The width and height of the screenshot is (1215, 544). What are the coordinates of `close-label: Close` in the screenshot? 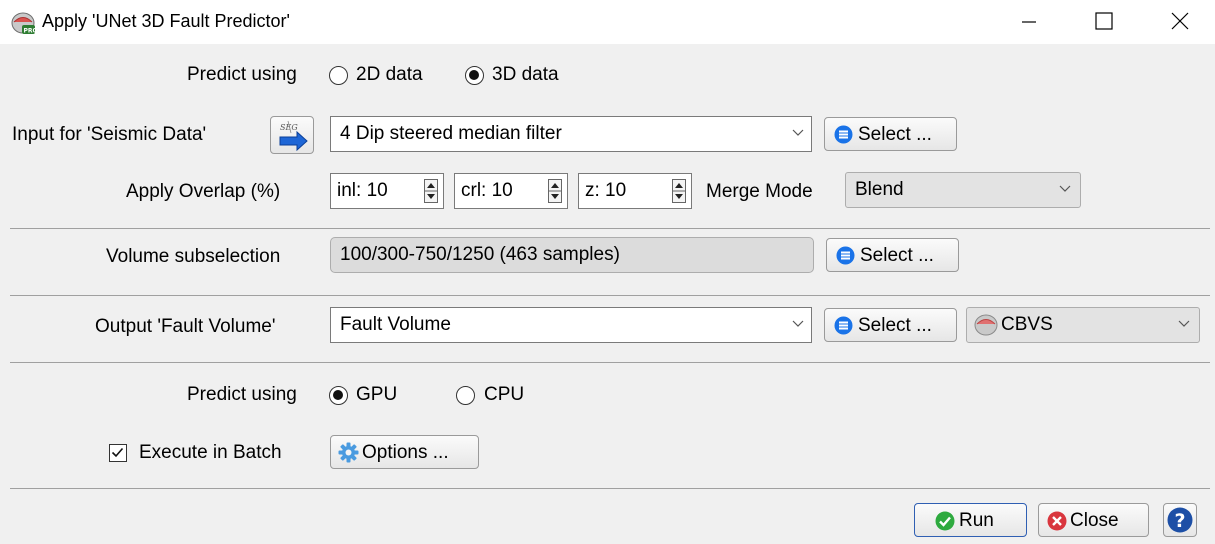 It's located at (1094, 520).